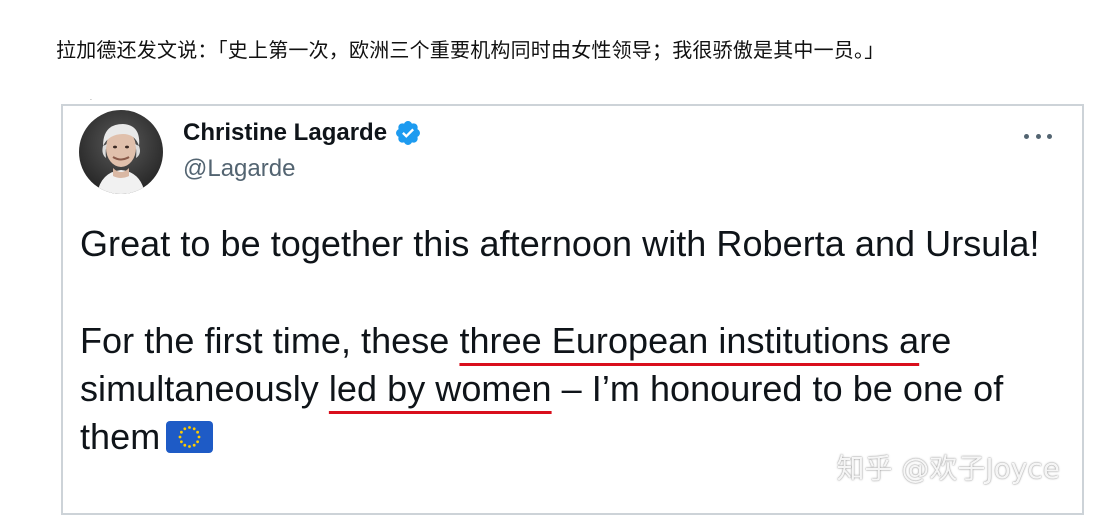 This screenshot has height=531, width=1115. I want to click on author-row: Christine Lagarde, so click(302, 133).